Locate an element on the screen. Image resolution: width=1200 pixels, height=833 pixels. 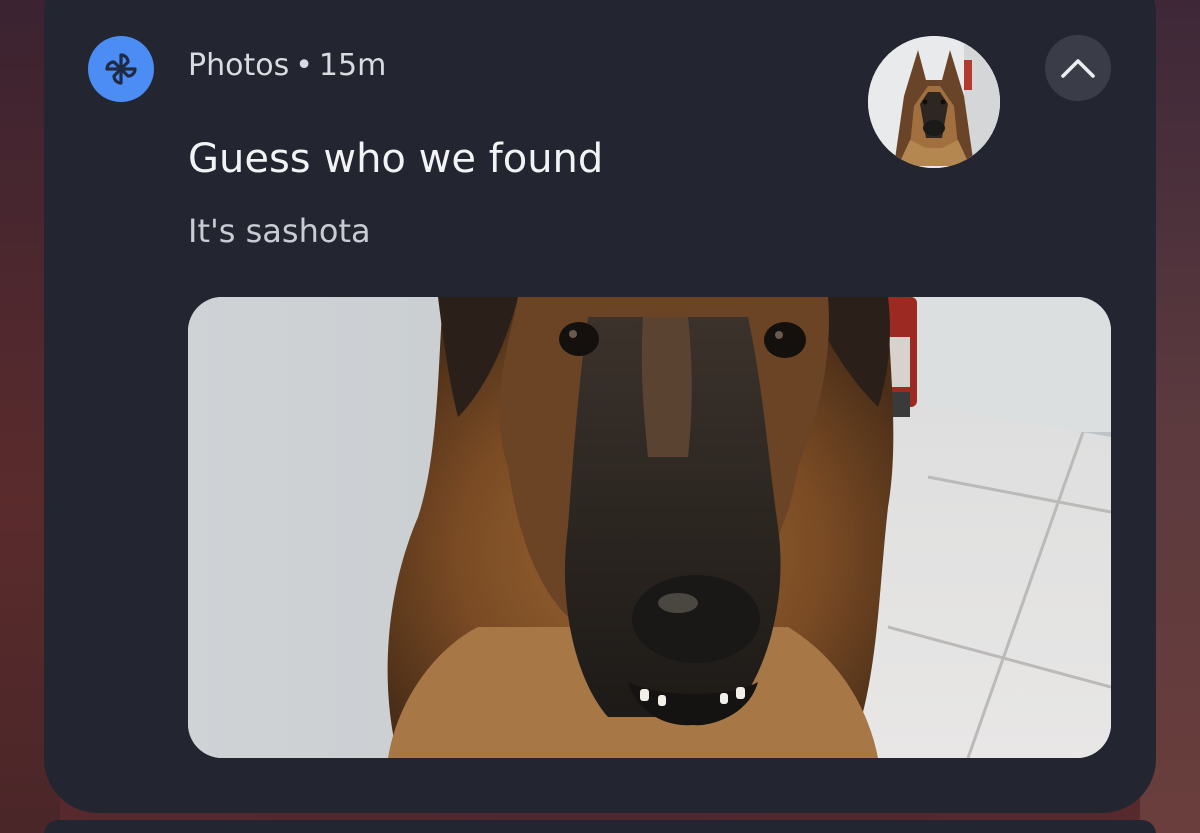
pinwheel-icon is located at coordinates (121, 69).